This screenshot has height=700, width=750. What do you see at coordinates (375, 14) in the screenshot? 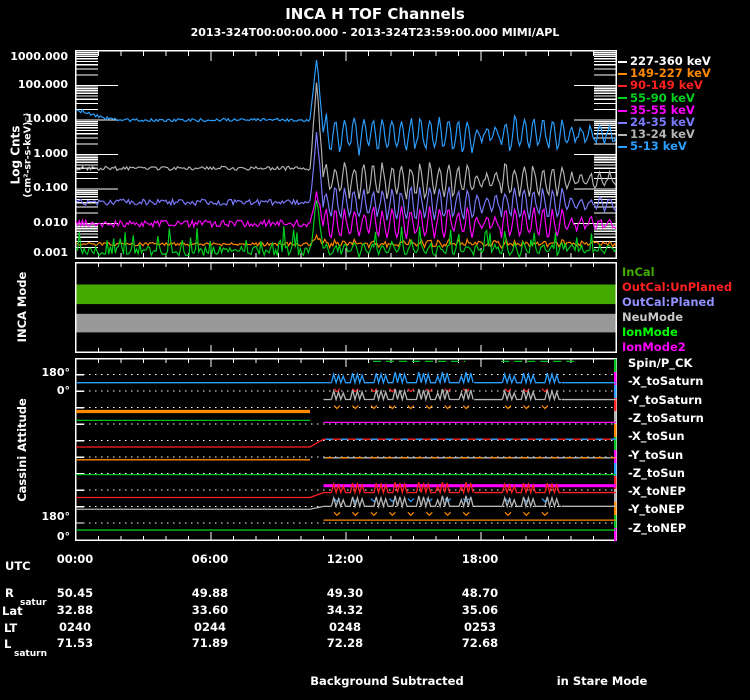
I see `page-title: INCA H TOF Channels` at bounding box center [375, 14].